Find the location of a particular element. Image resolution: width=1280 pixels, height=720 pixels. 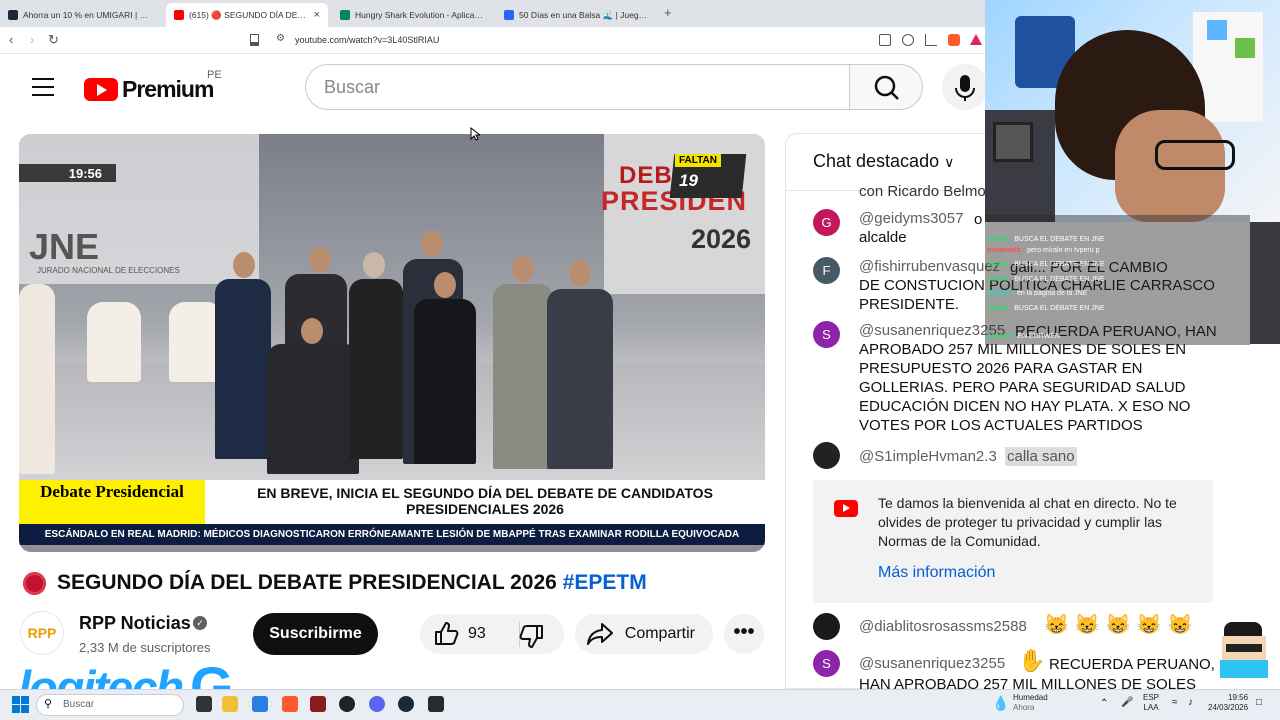

browser-tab-poki: 50 Días en una Balsa 🌊 | Juega en Poki is located at coordinates (577, 15).